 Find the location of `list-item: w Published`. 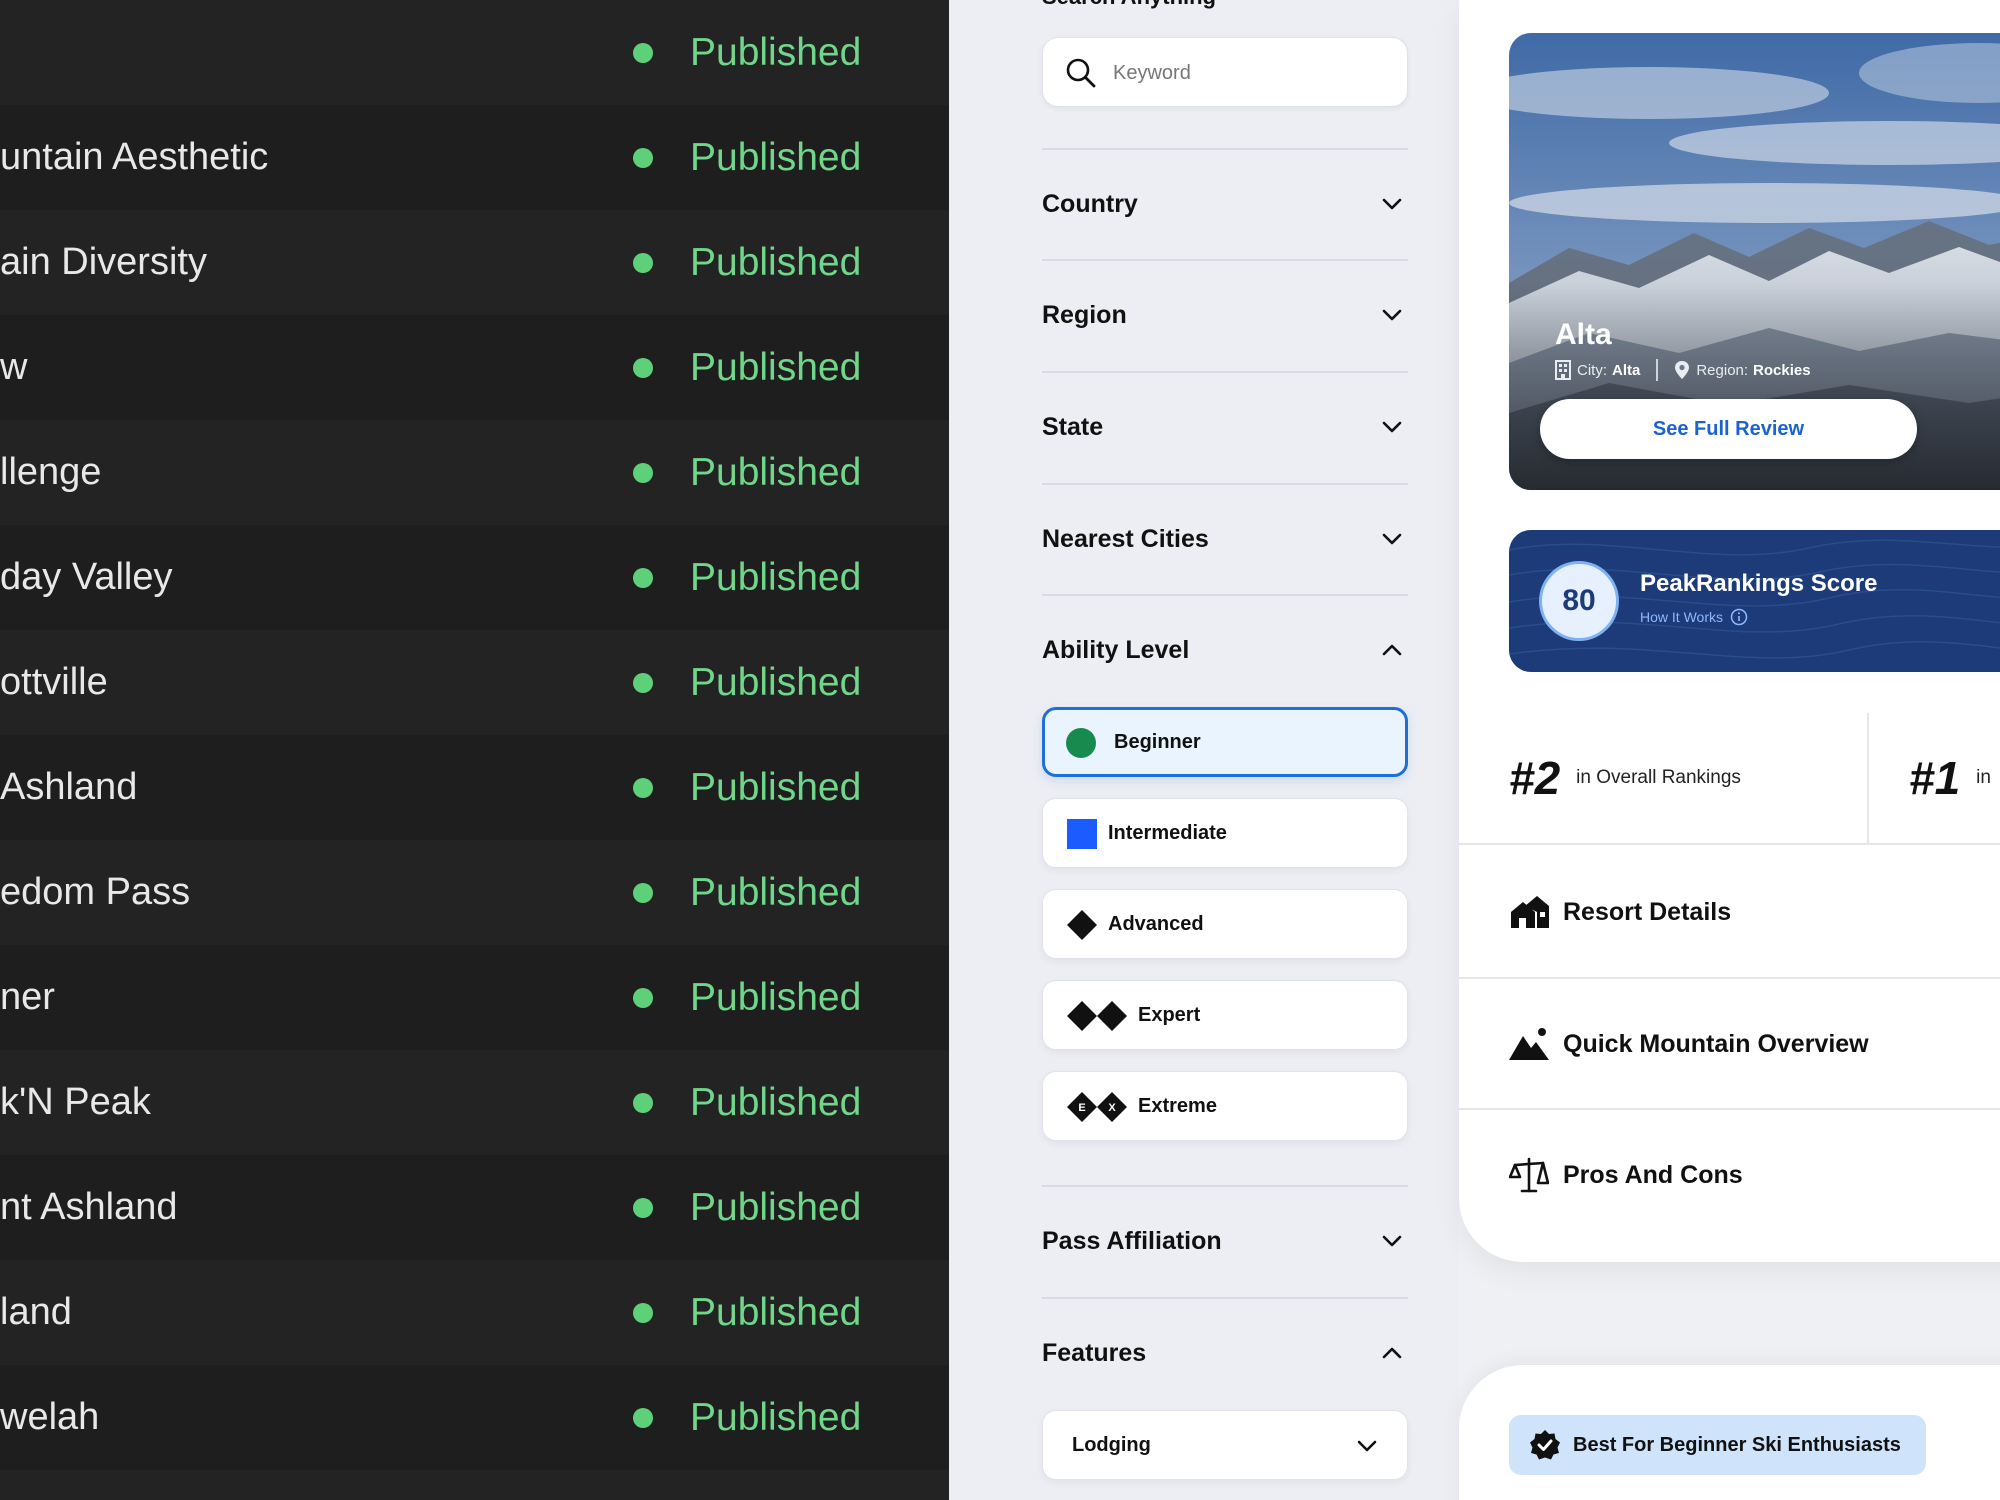

list-item: w Published is located at coordinates (474, 367).